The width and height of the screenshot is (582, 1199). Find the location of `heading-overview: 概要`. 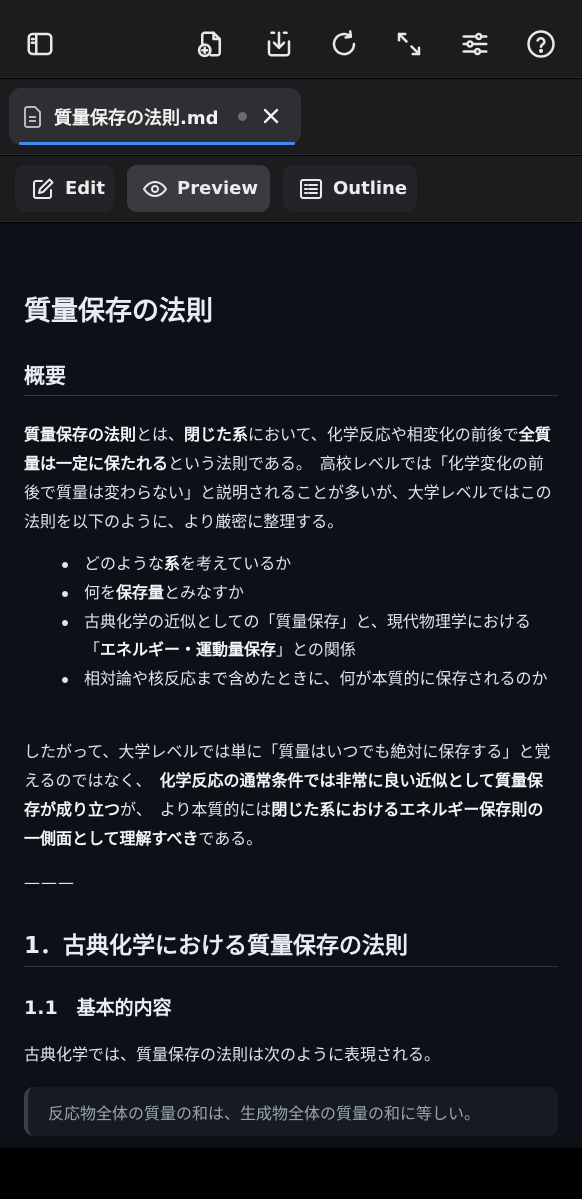

heading-overview: 概要 is located at coordinates (45, 376).